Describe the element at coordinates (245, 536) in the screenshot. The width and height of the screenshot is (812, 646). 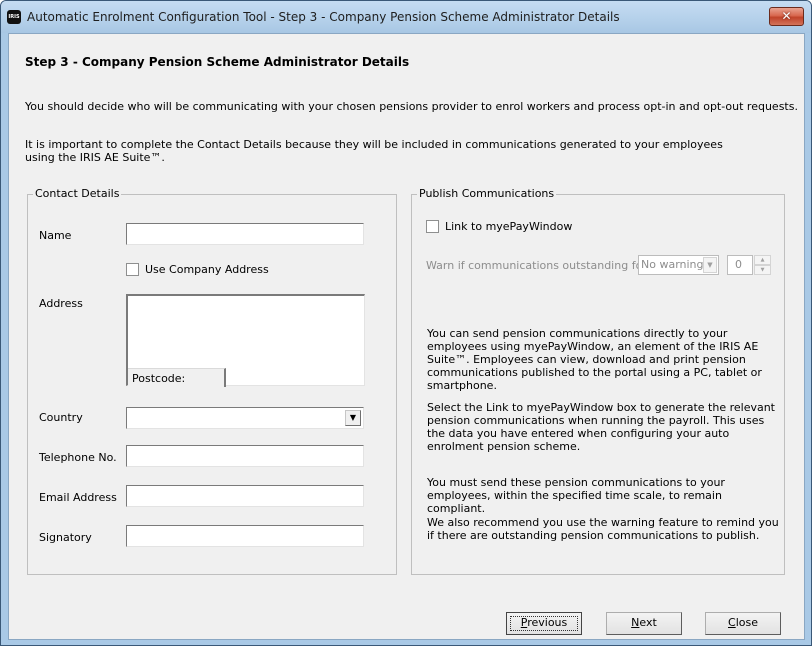
I see `signatory-input` at that location.